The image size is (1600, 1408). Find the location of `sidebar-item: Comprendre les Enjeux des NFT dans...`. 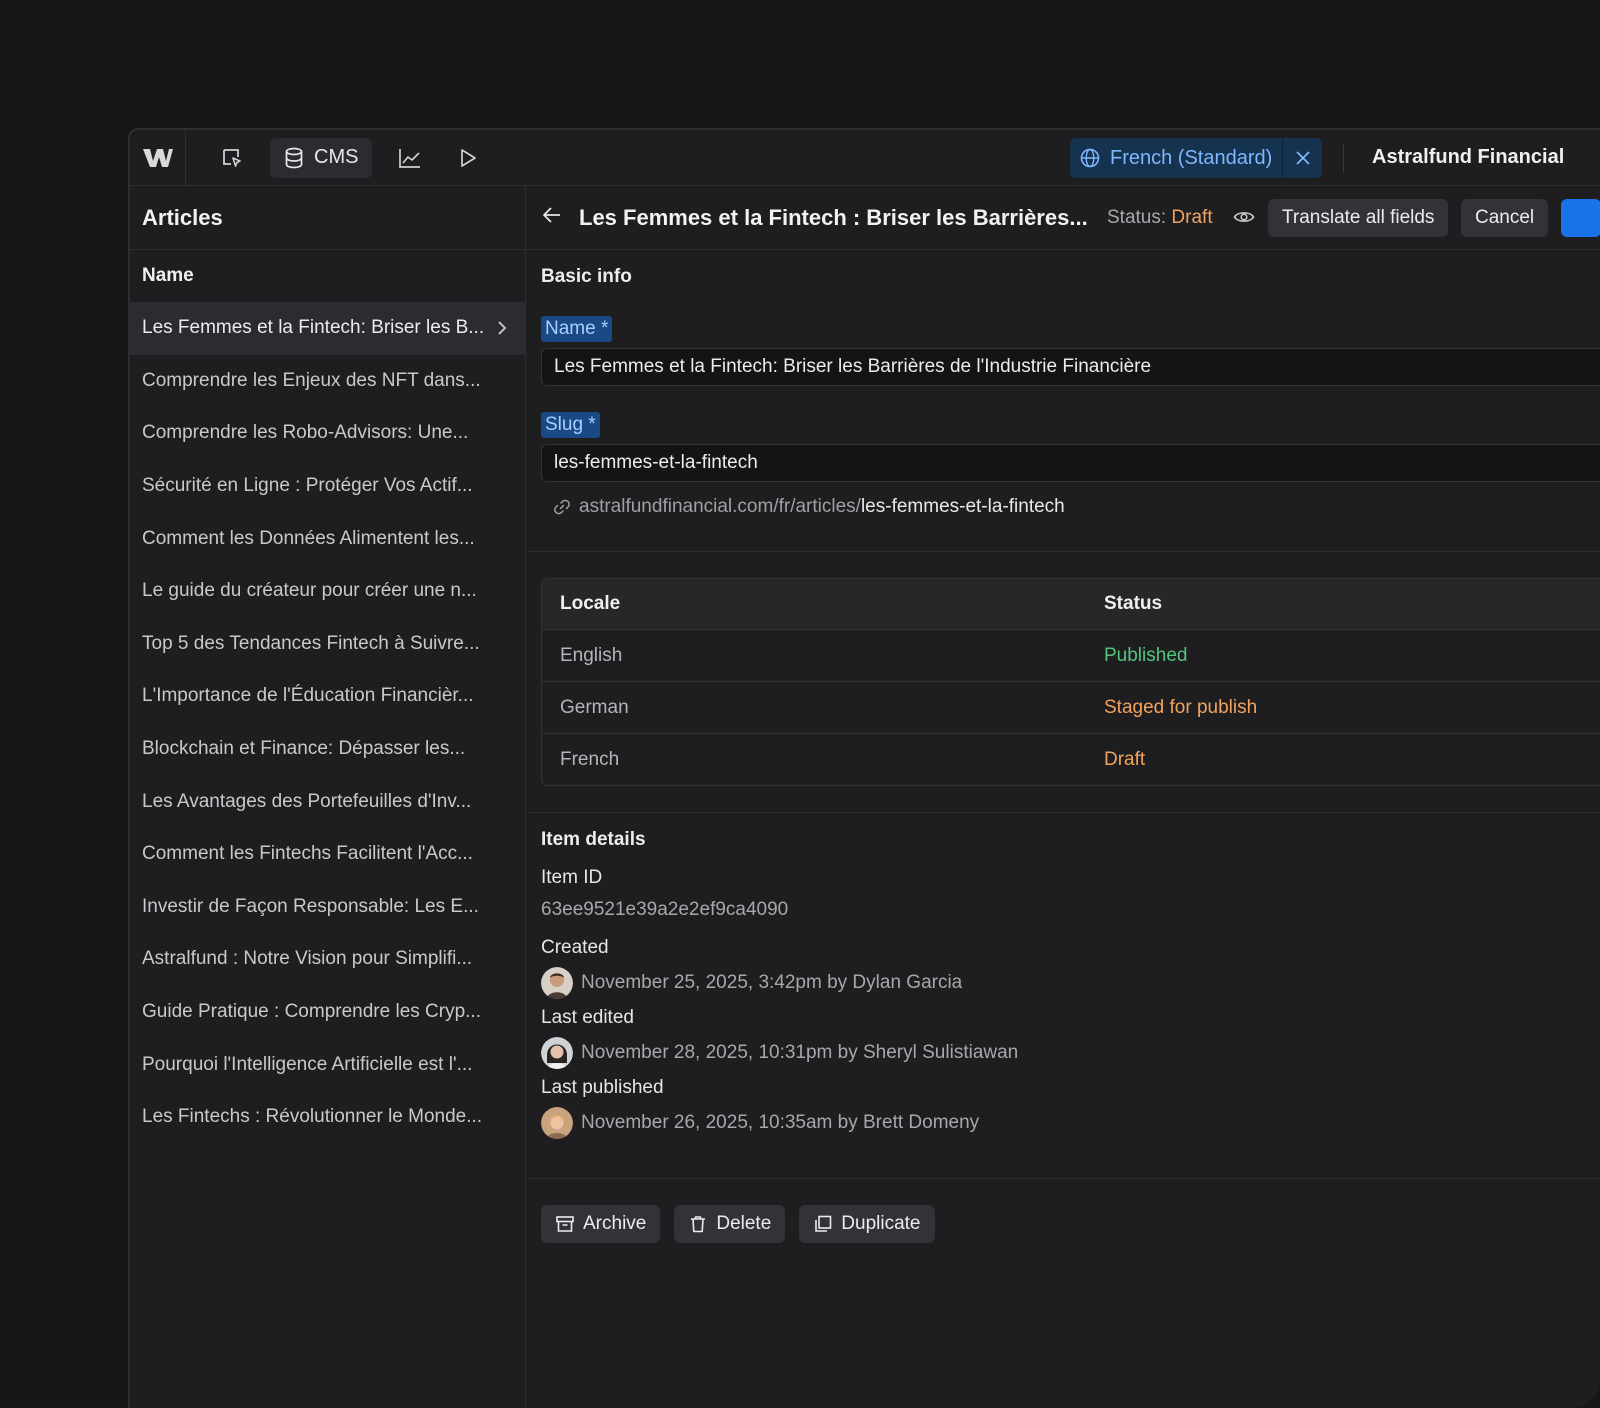

sidebar-item: Comprendre les Enjeux des NFT dans... is located at coordinates (327, 381).